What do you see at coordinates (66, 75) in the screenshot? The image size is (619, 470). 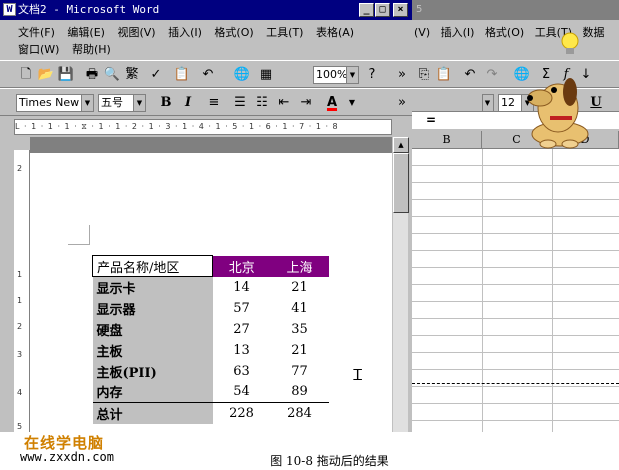 I see `save-icon: 💾` at bounding box center [66, 75].